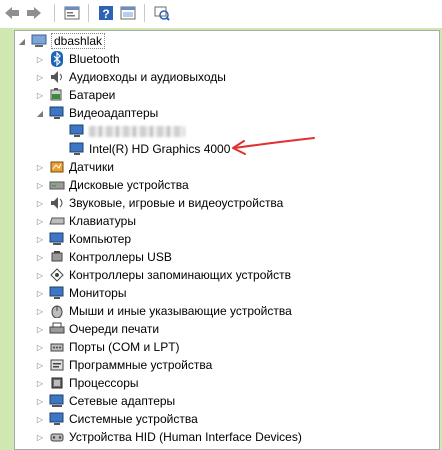 This screenshot has height=450, width=442. Describe the element at coordinates (57, 383) in the screenshot. I see `processor-icon` at that location.